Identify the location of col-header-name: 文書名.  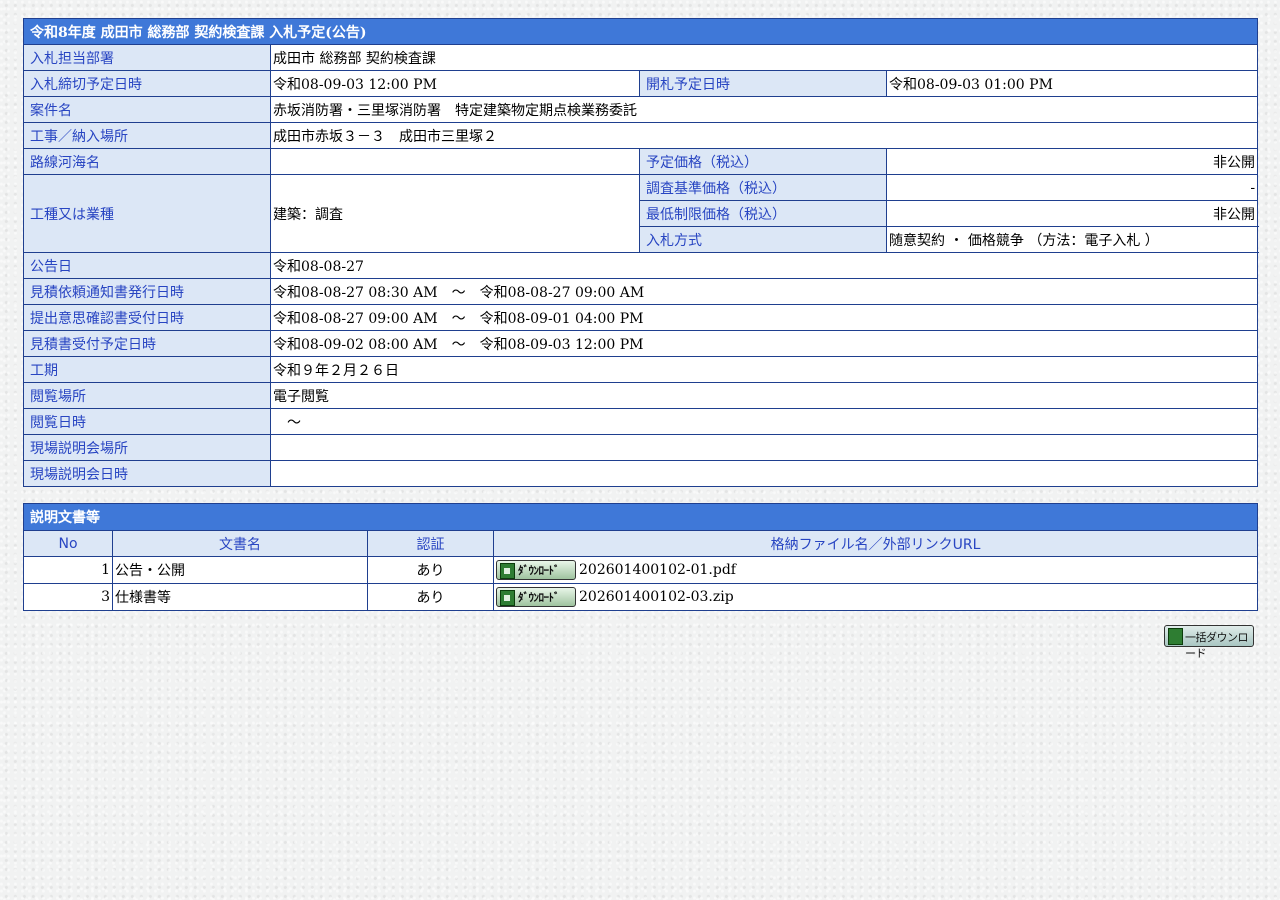
(240, 543).